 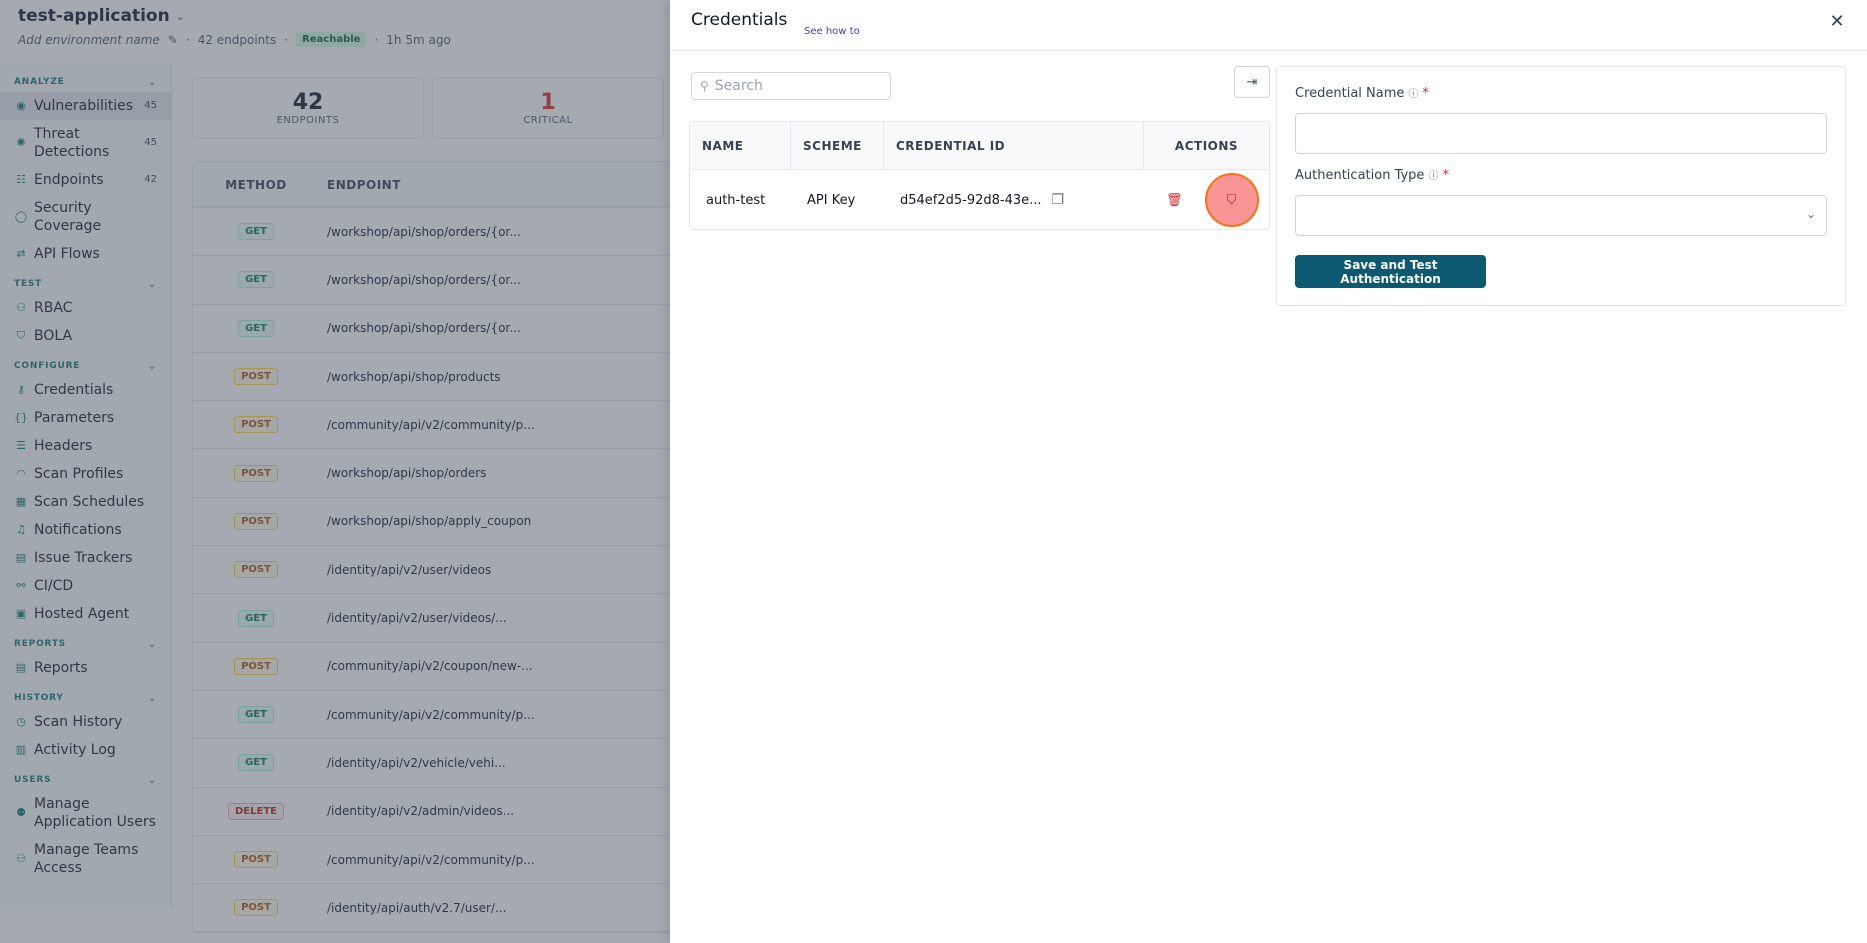 What do you see at coordinates (1390, 271) in the screenshot?
I see `save-and-test-button: Save and Test Authentication` at bounding box center [1390, 271].